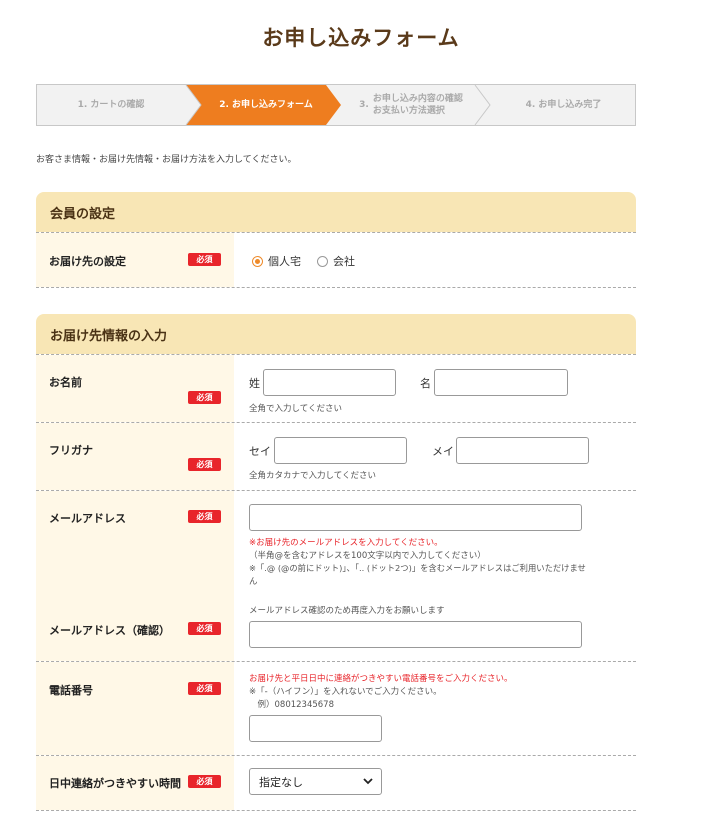 The width and height of the screenshot is (722, 815). What do you see at coordinates (522, 450) in the screenshot?
I see `kana-first-input` at bounding box center [522, 450].